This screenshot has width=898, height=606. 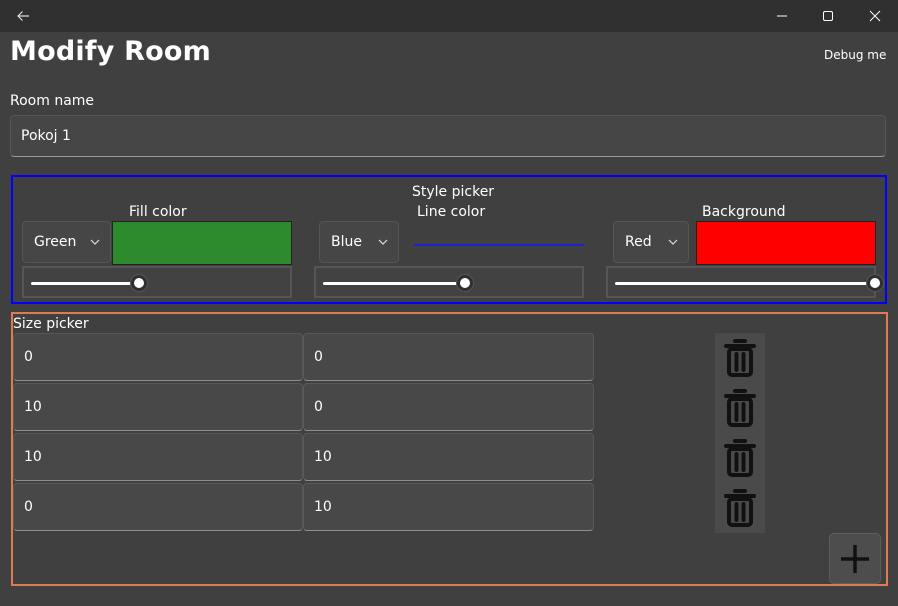 I want to click on background-color-selected: Red, so click(x=638, y=242).